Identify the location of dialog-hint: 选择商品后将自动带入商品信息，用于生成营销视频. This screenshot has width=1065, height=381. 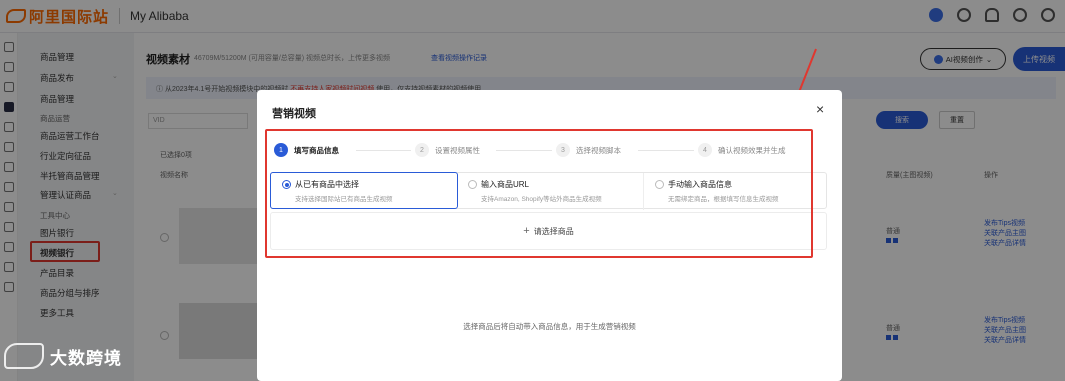
(549, 326).